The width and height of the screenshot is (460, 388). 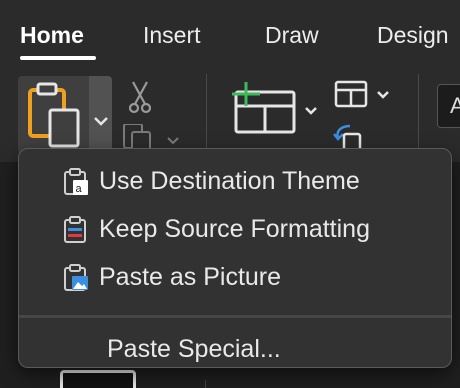 I want to click on menu-item-use-destination-theme: a Use Destination Theme, so click(x=235, y=181).